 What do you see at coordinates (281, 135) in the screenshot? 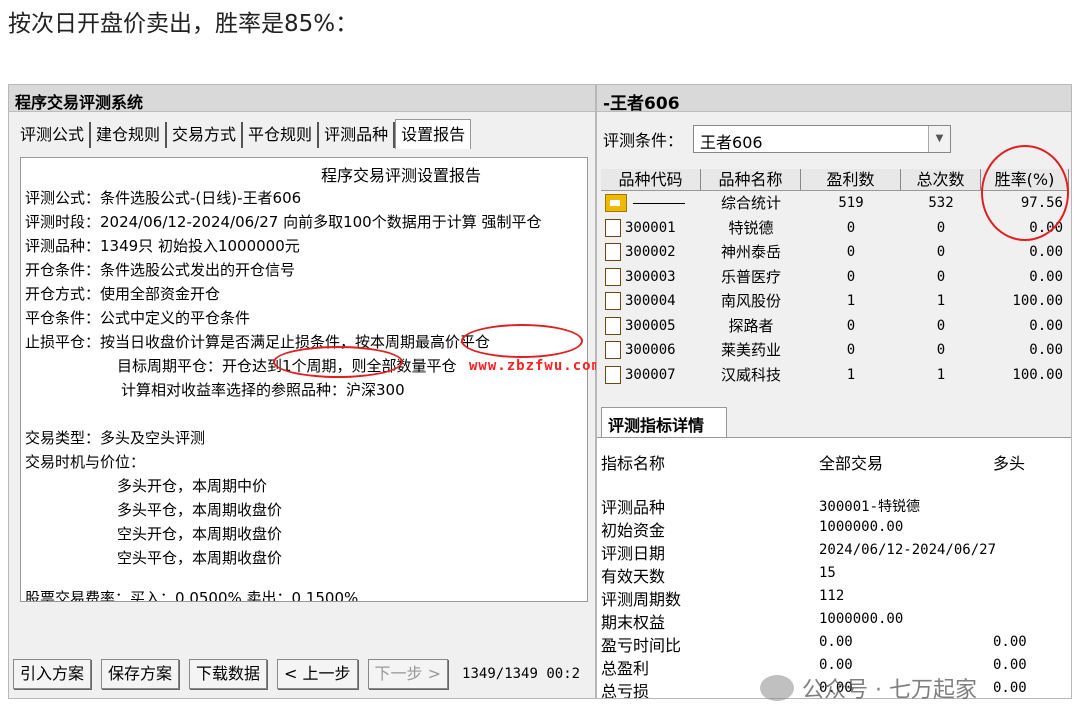
I see `tab-close-rules: 平仓规则` at bounding box center [281, 135].